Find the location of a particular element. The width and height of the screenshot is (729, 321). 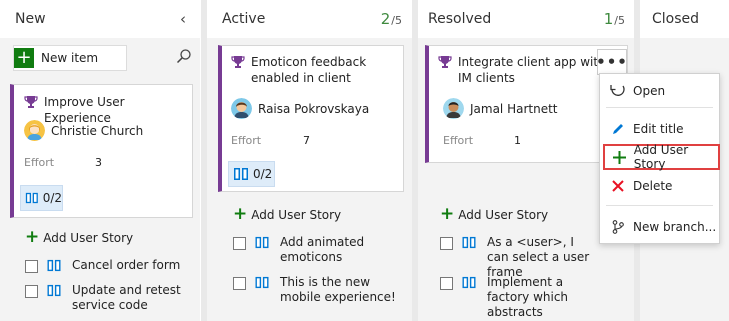

search-icon is located at coordinates (184, 57).